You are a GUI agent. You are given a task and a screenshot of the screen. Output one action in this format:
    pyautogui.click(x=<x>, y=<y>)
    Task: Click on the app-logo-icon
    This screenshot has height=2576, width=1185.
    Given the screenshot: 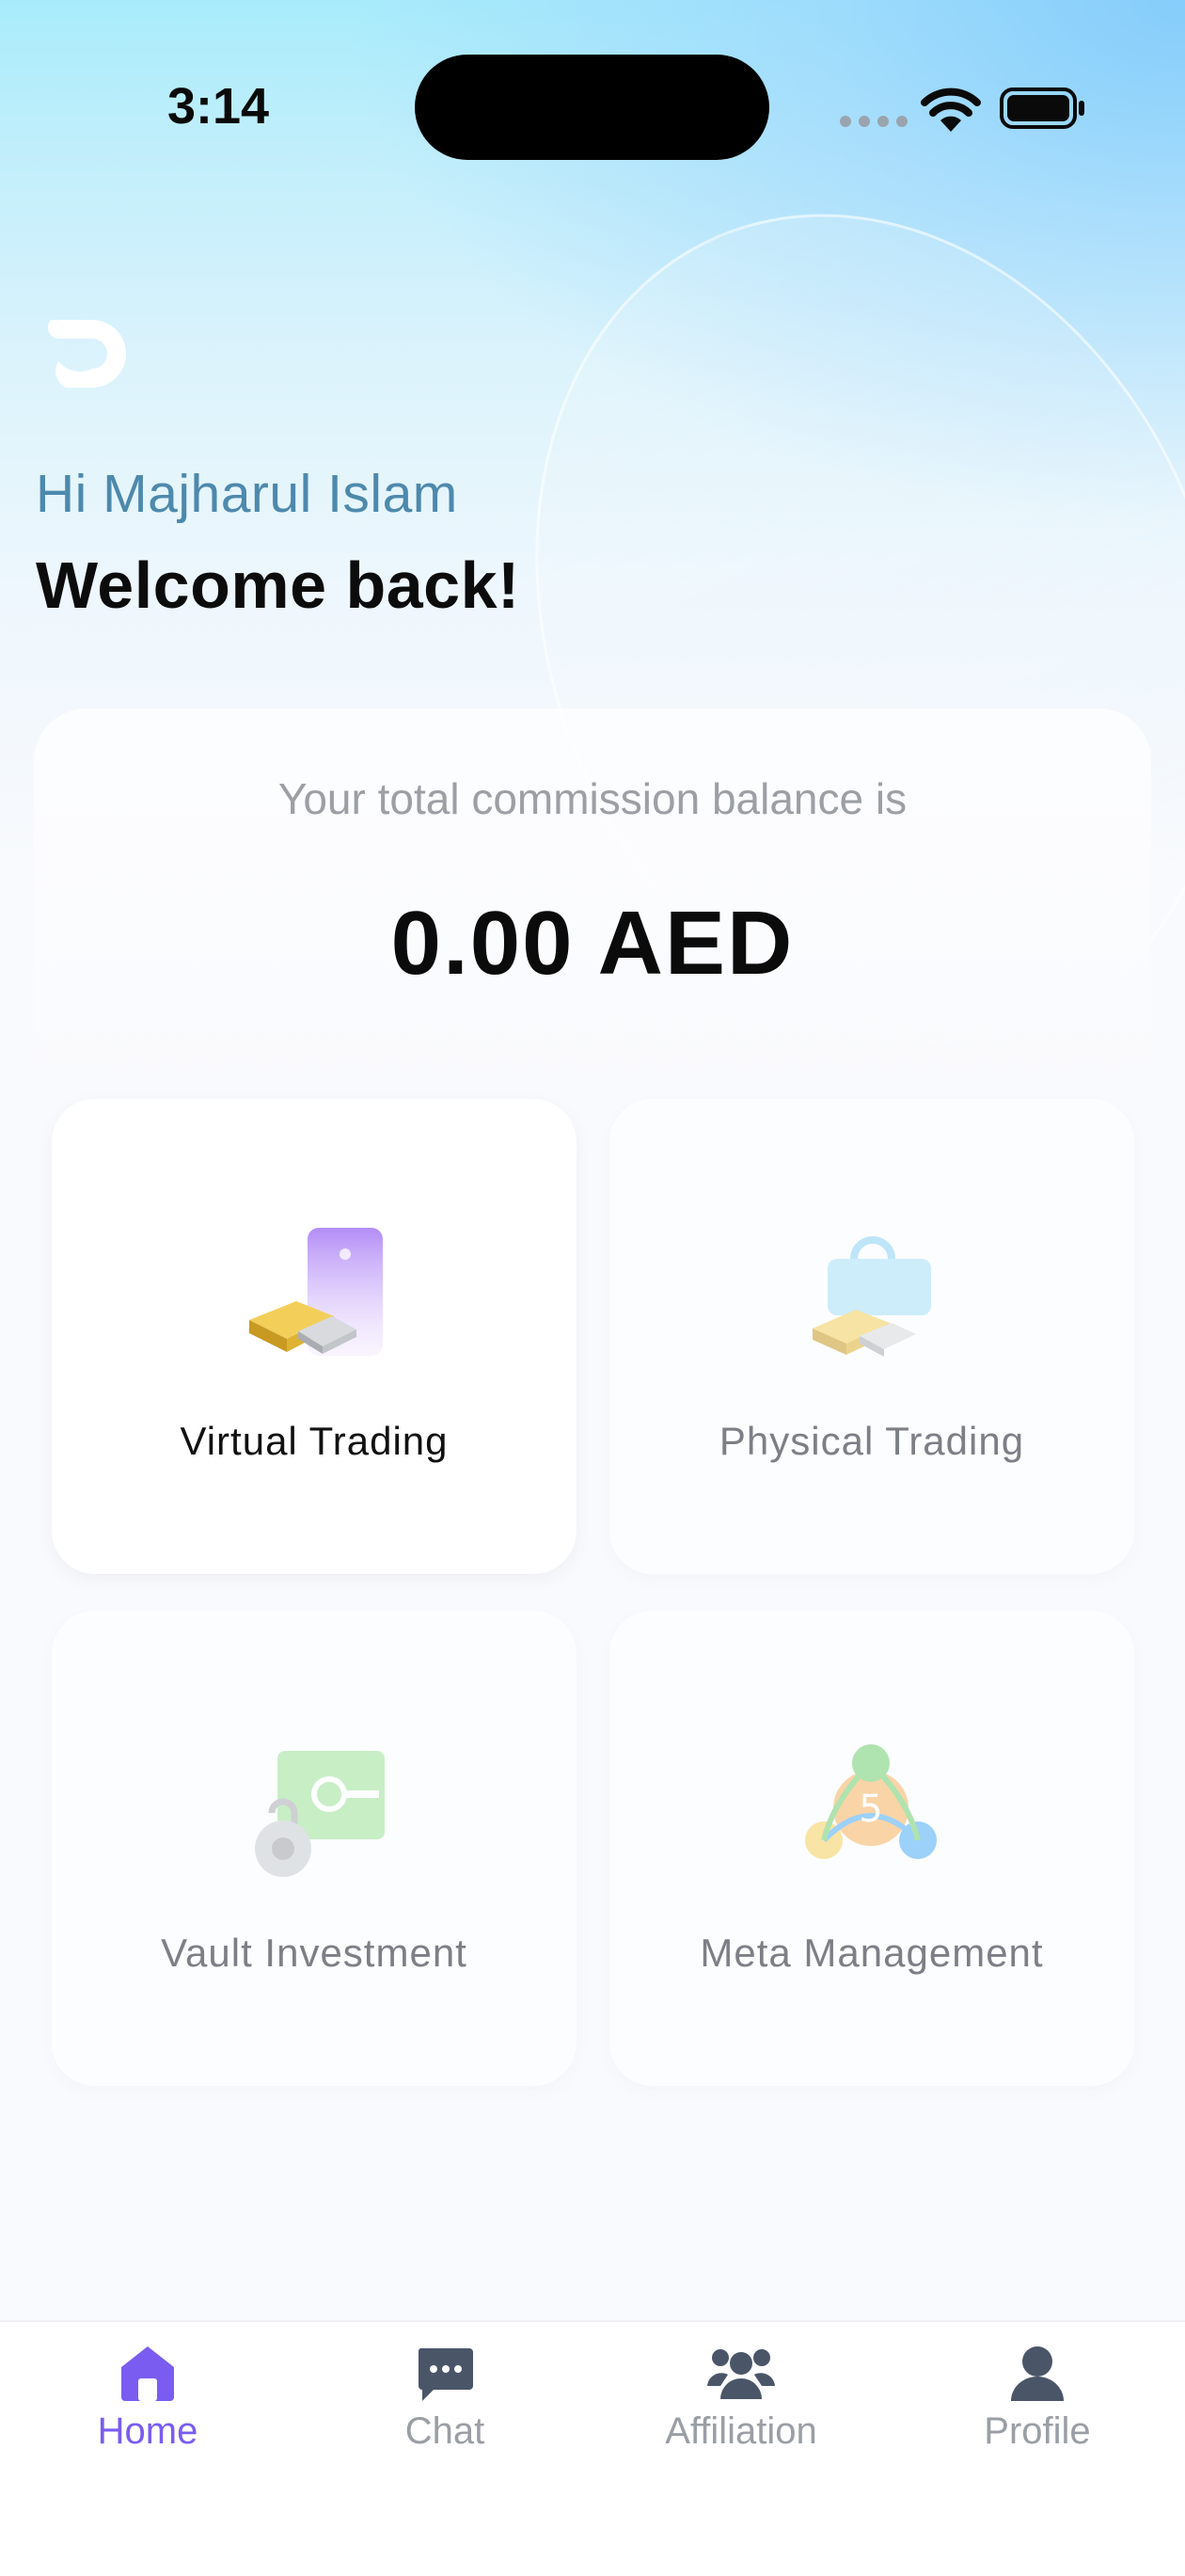 What is the action you would take?
    pyautogui.click(x=87, y=354)
    